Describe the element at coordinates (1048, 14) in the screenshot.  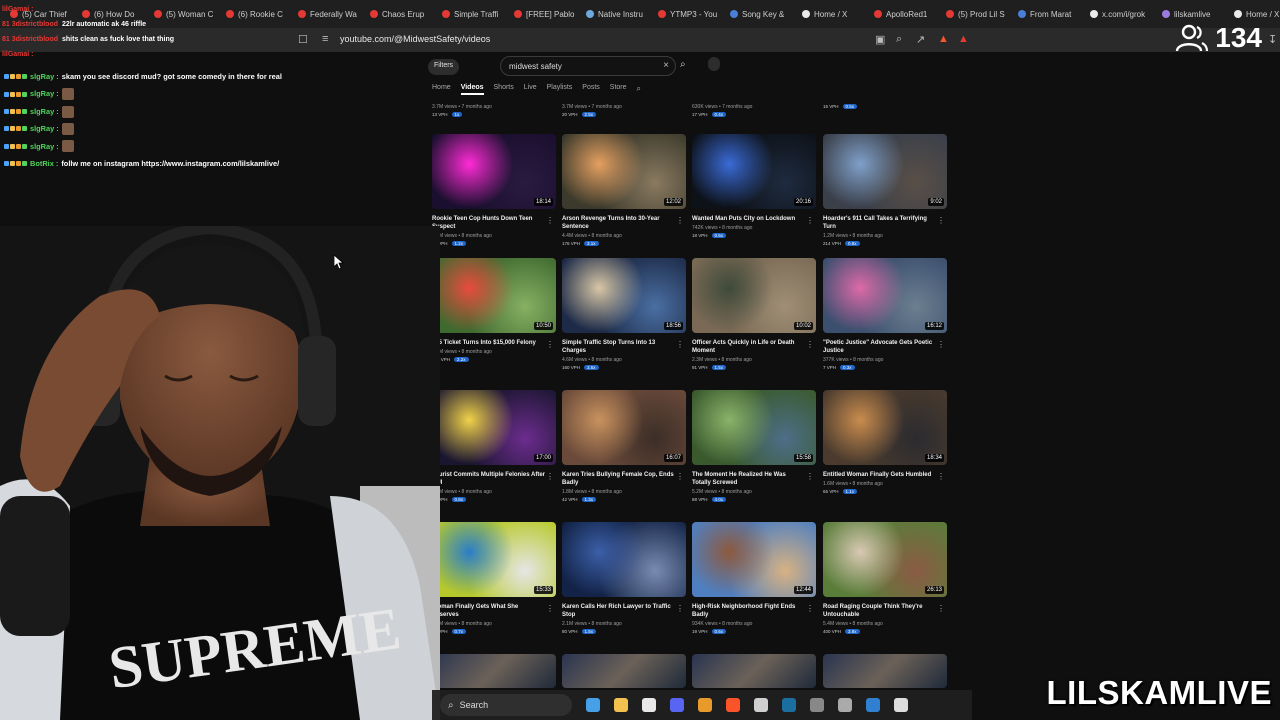
I see `browser-tab: From Marat` at that location.